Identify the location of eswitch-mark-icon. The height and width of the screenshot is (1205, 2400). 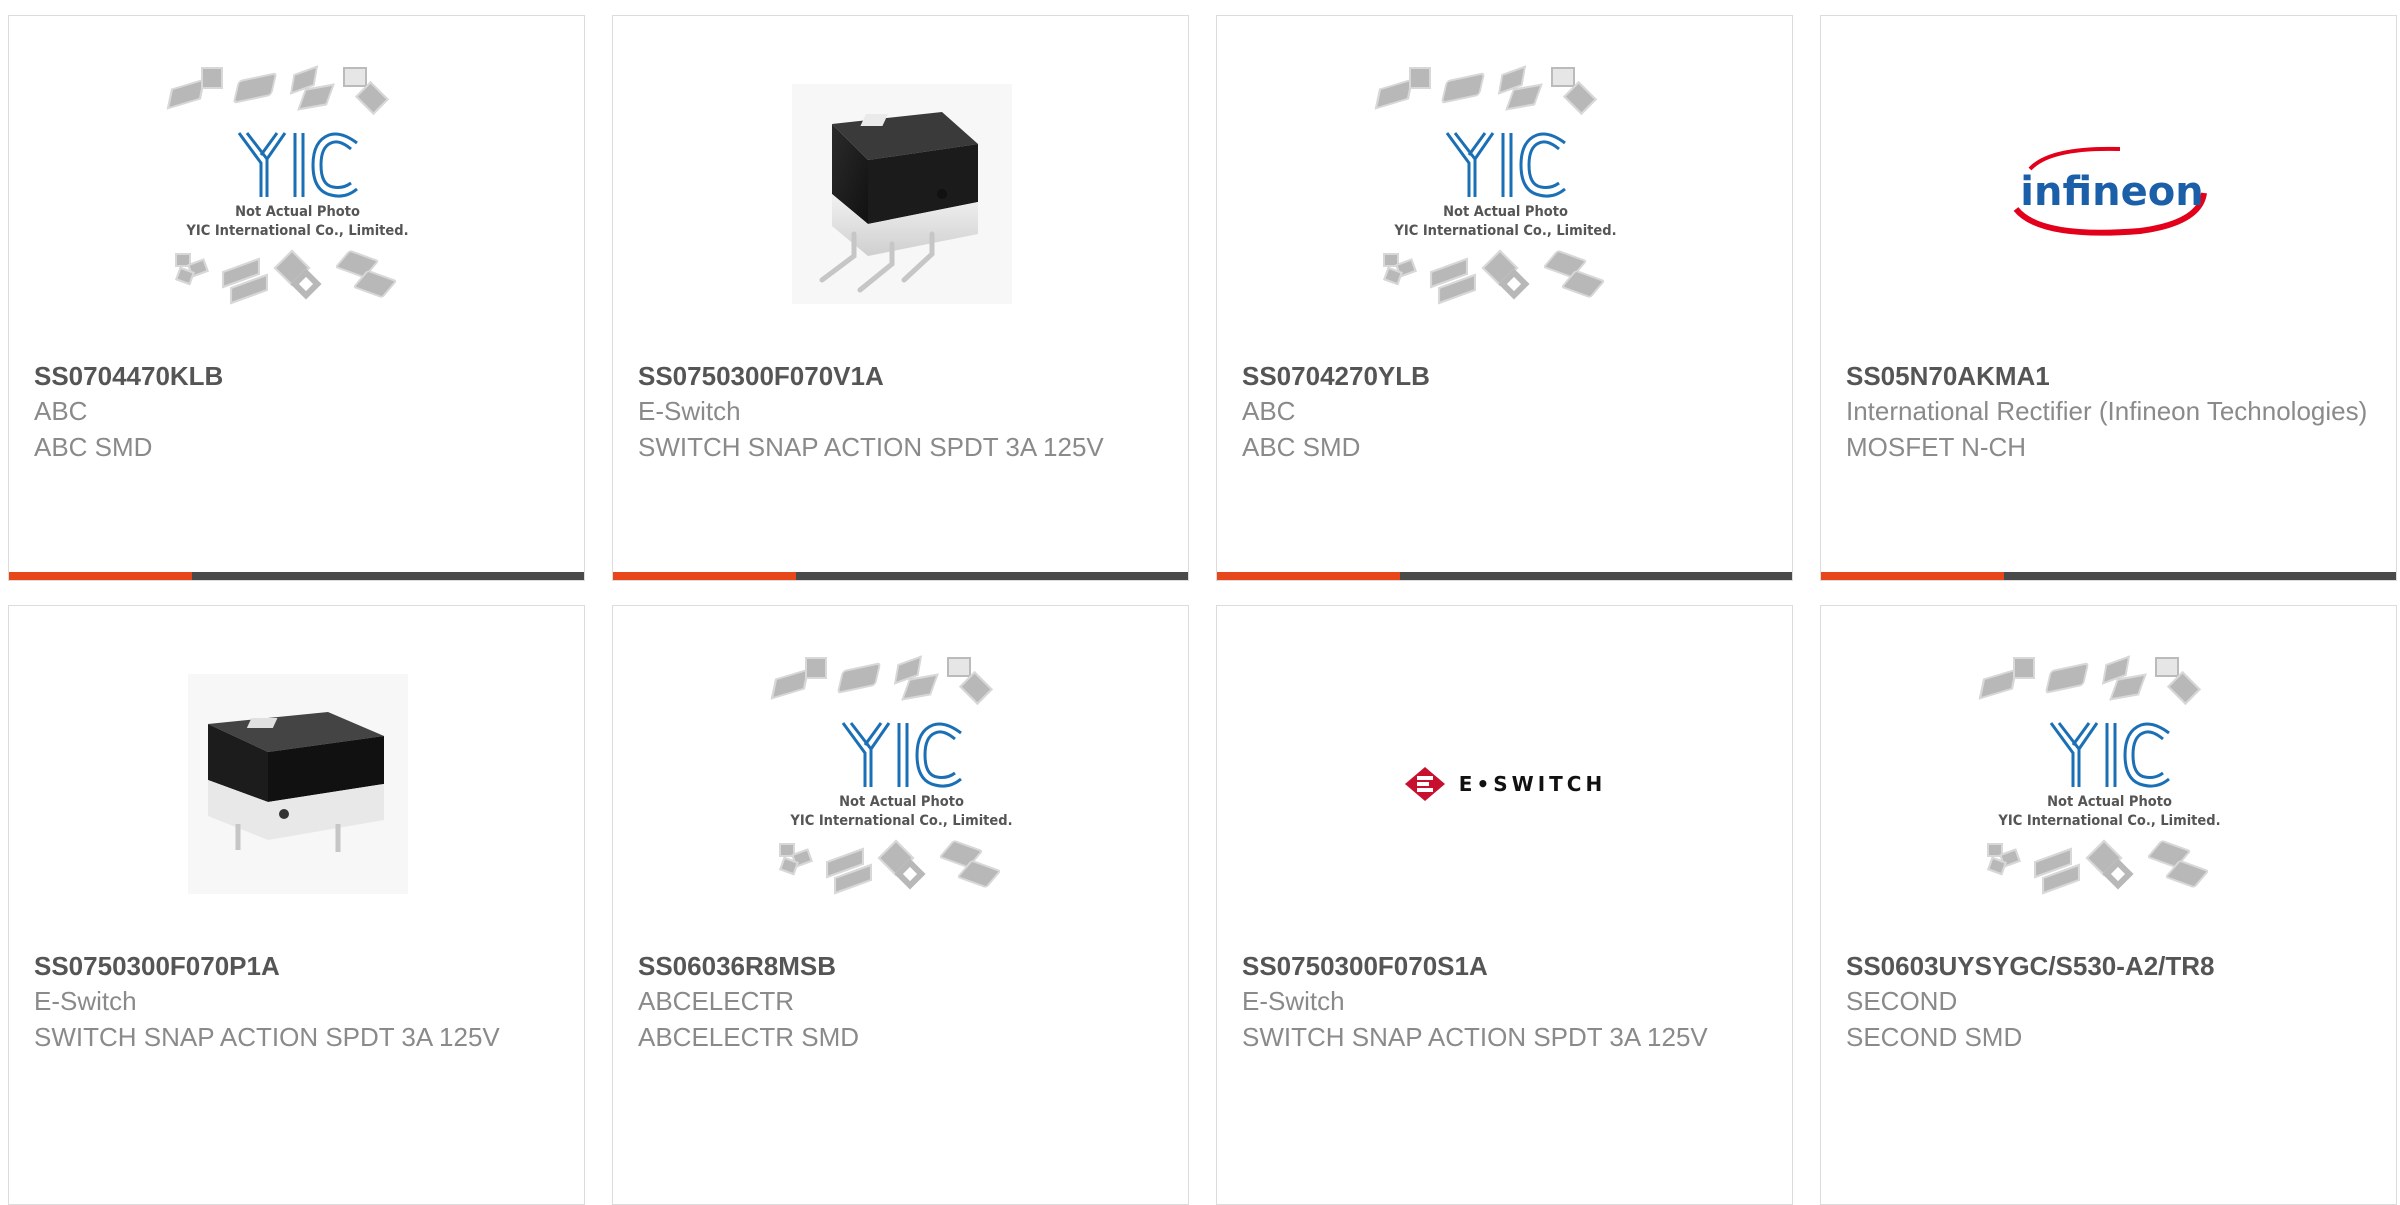
(1424, 783).